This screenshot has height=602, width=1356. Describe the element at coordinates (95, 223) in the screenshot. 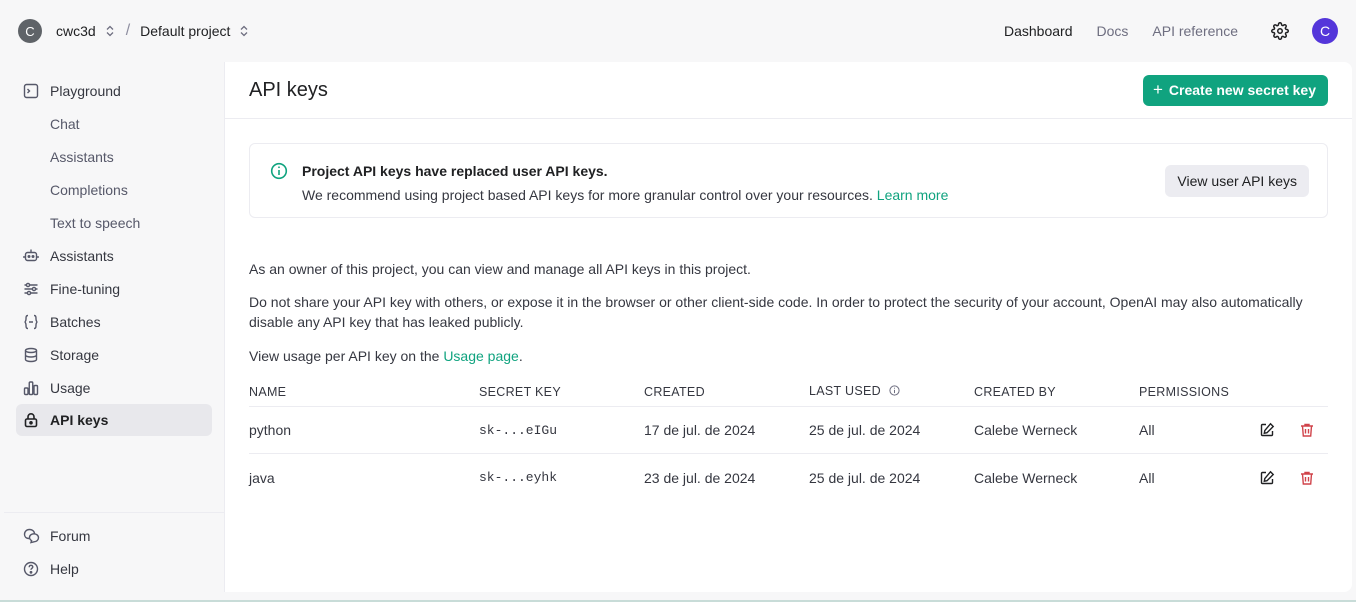

I see `sidebar-item-label: Text to speech` at that location.